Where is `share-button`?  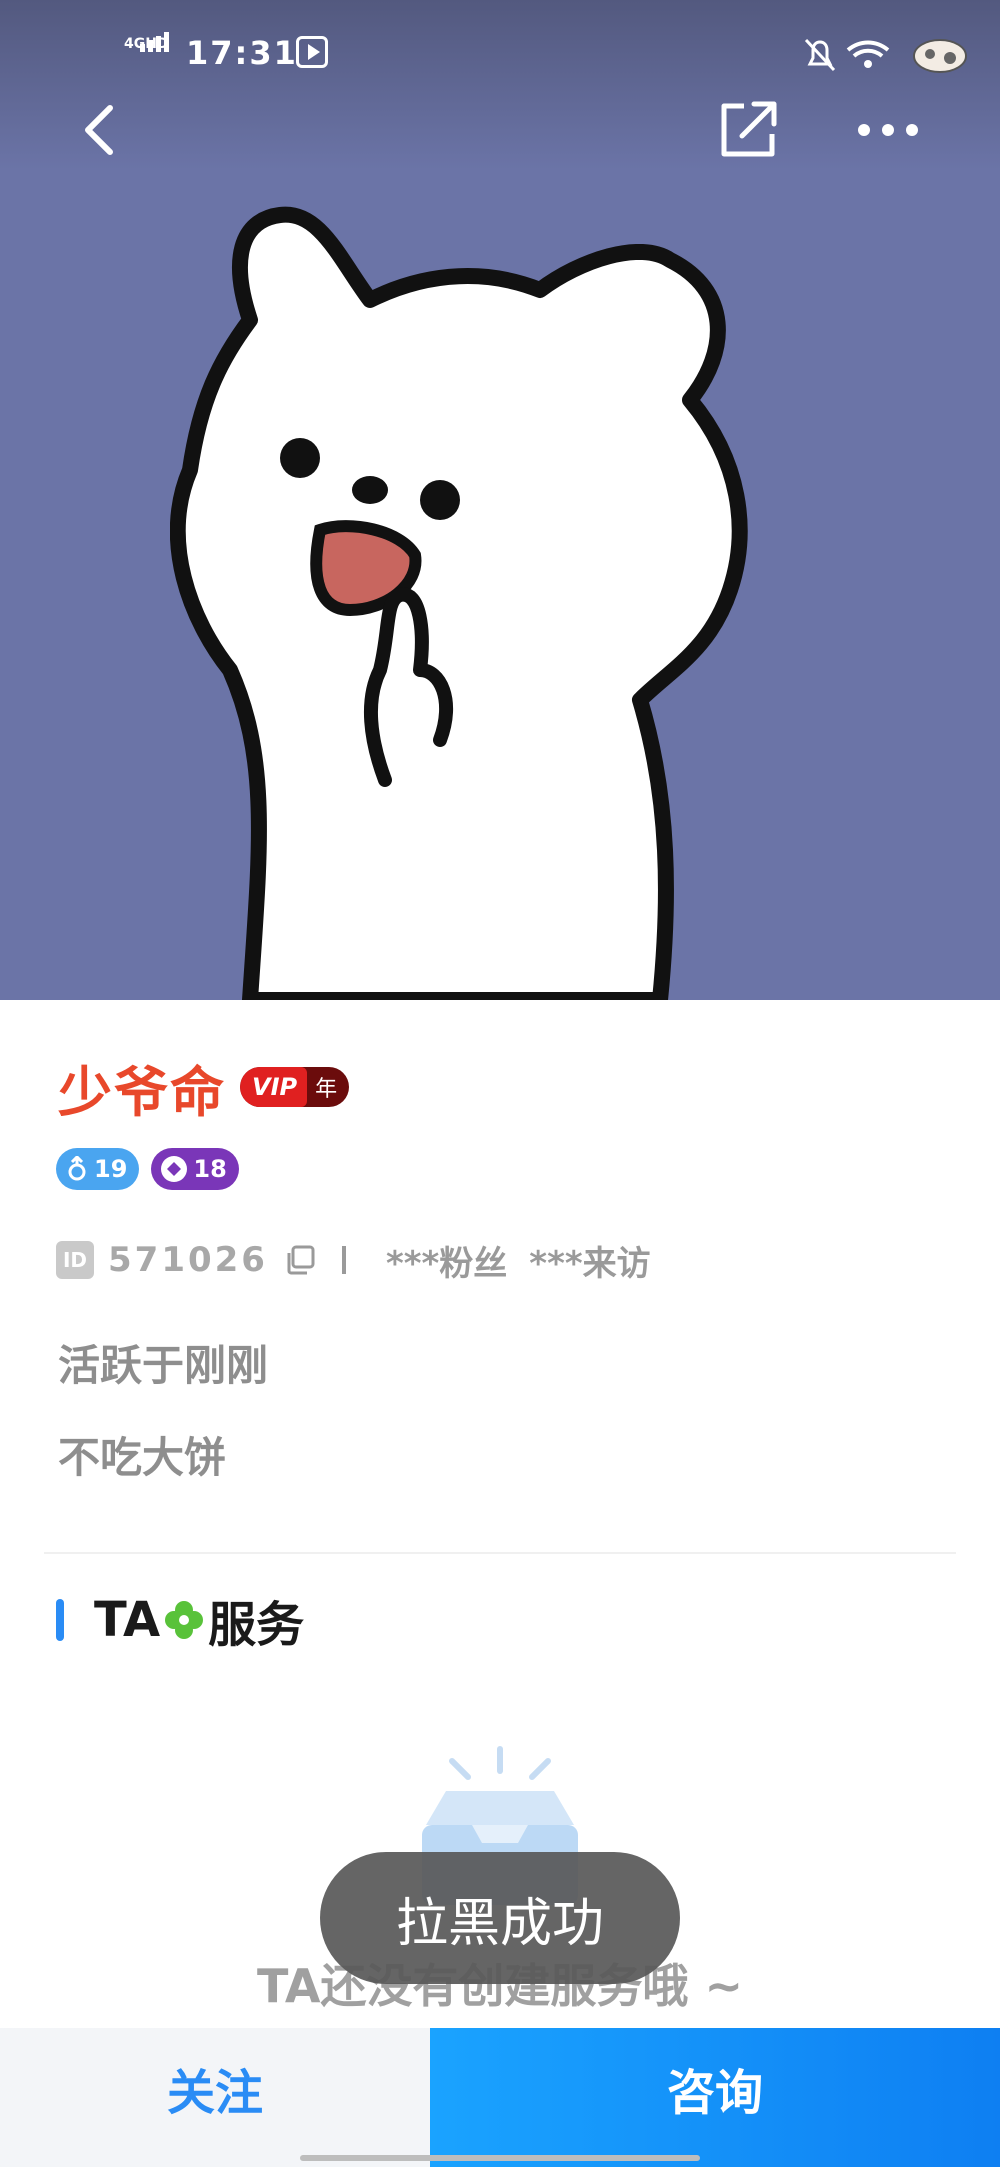
share-button is located at coordinates (748, 130).